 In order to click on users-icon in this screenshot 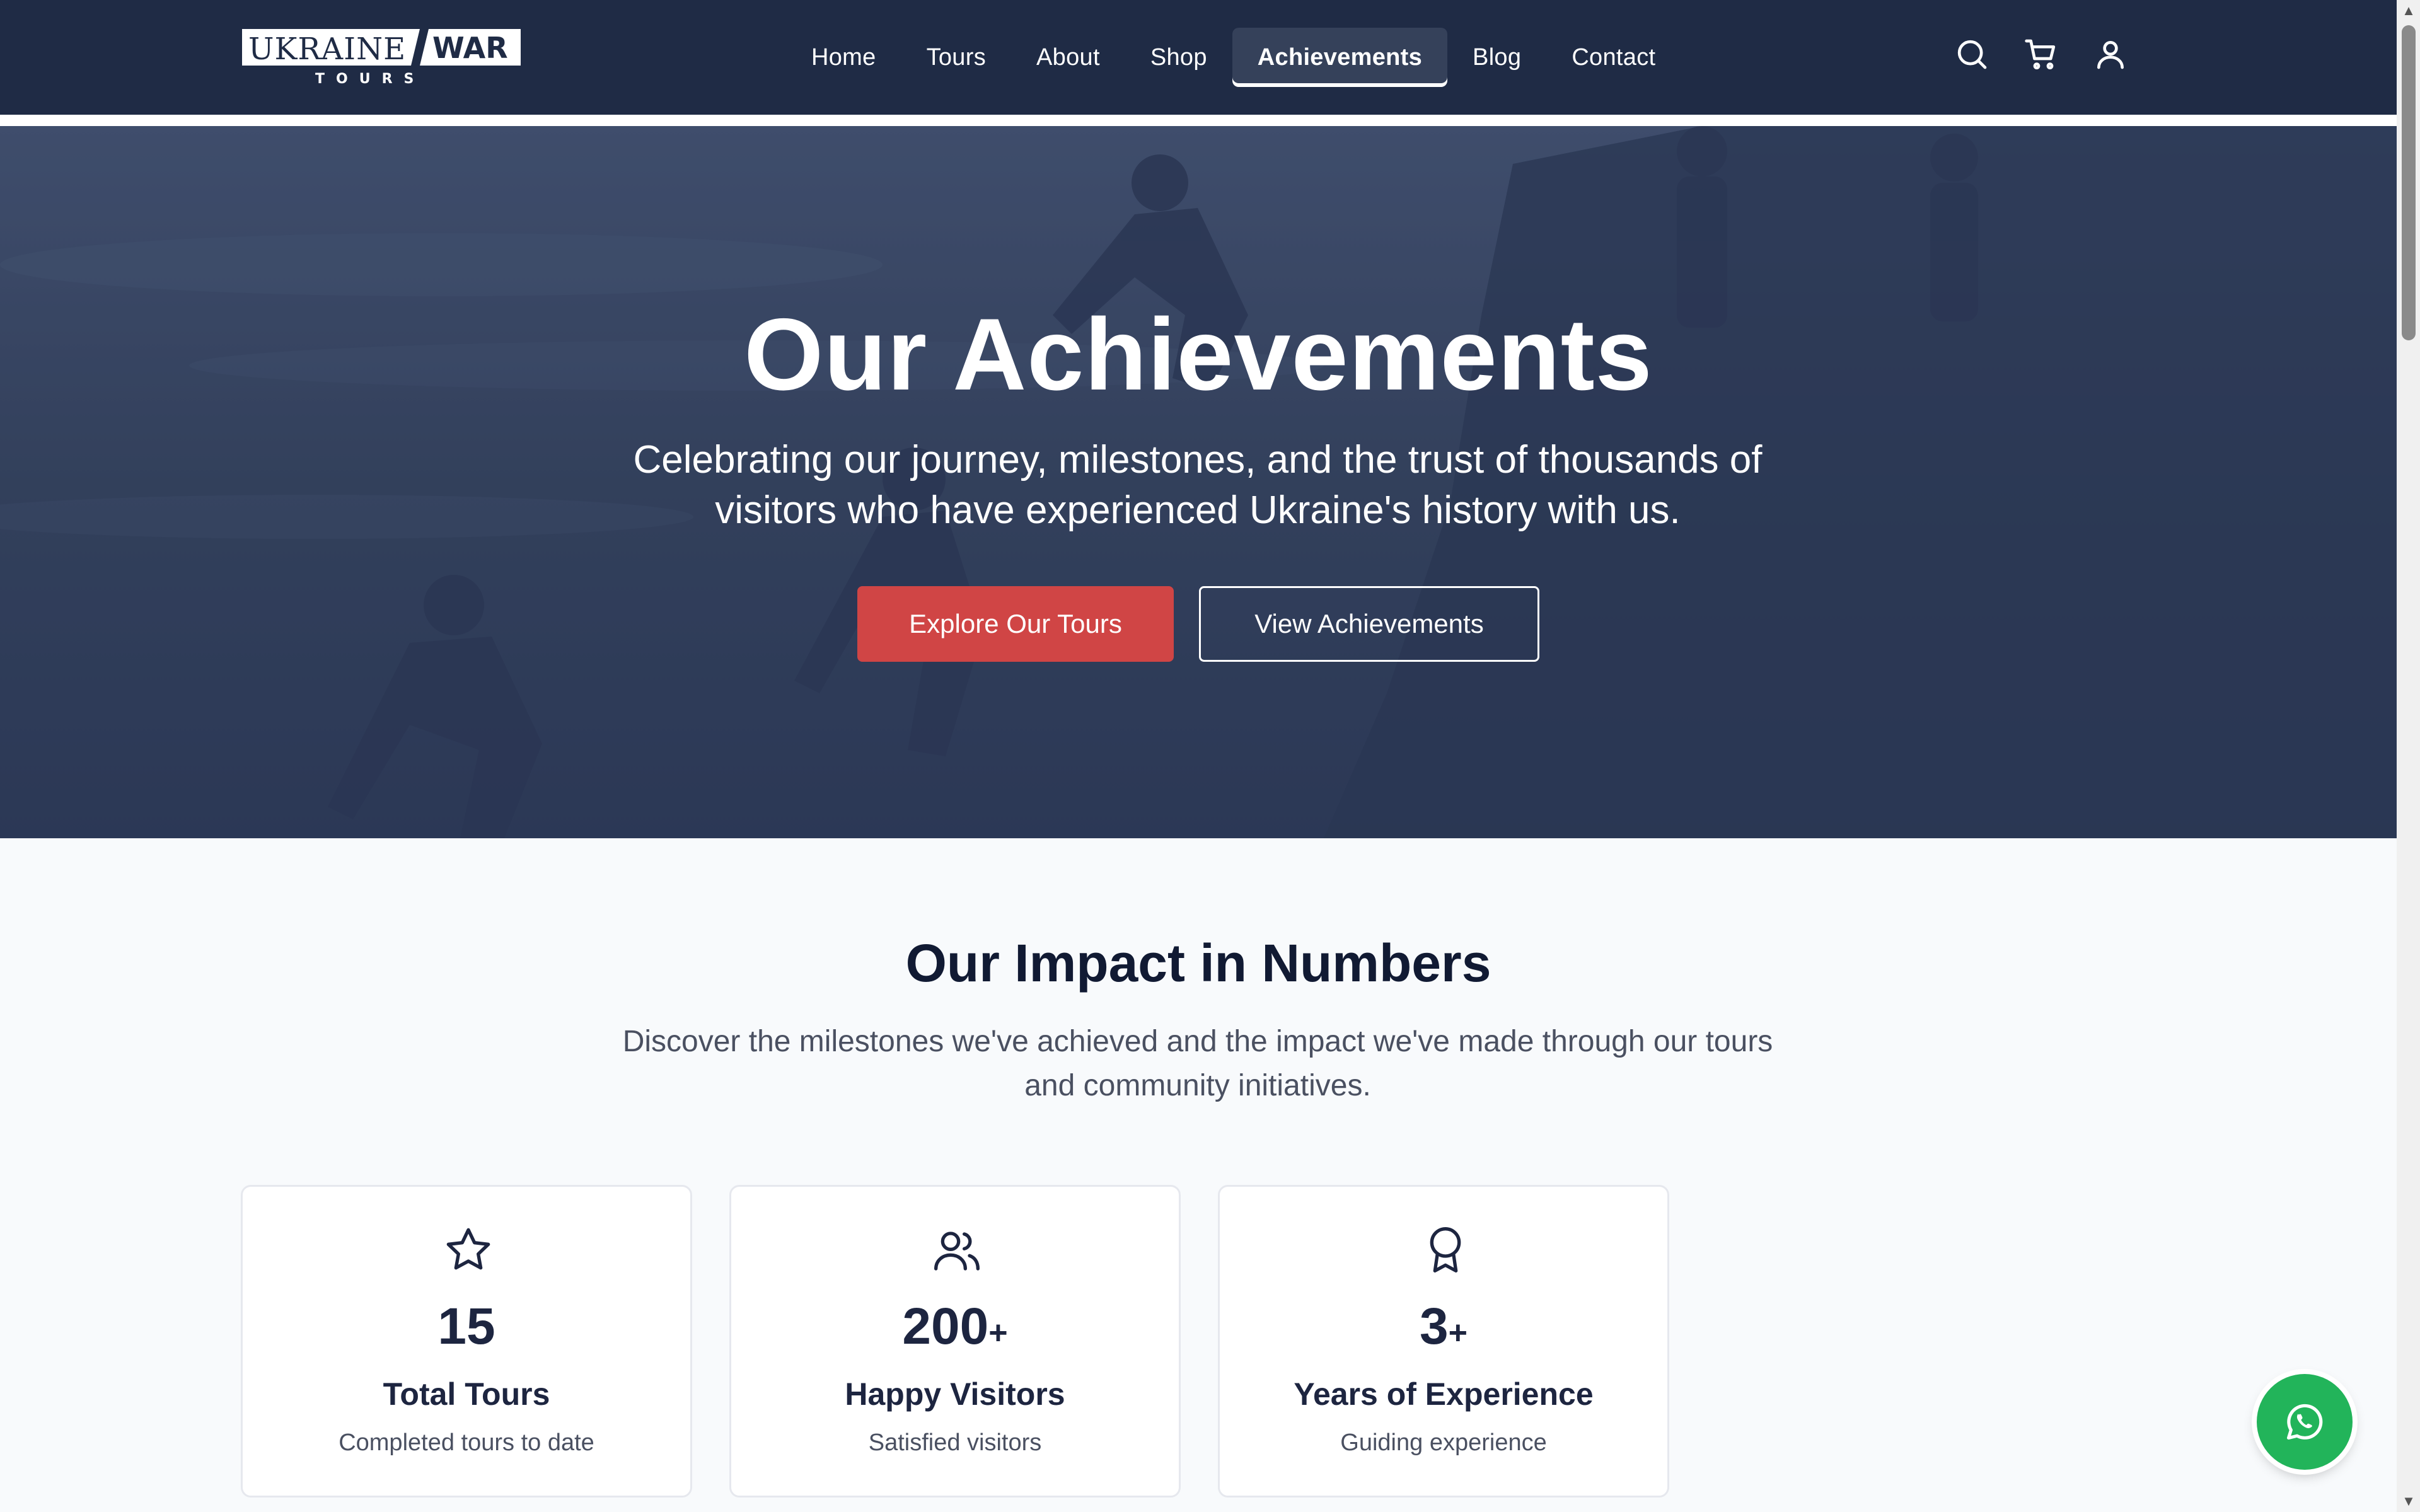, I will do `click(957, 1251)`.